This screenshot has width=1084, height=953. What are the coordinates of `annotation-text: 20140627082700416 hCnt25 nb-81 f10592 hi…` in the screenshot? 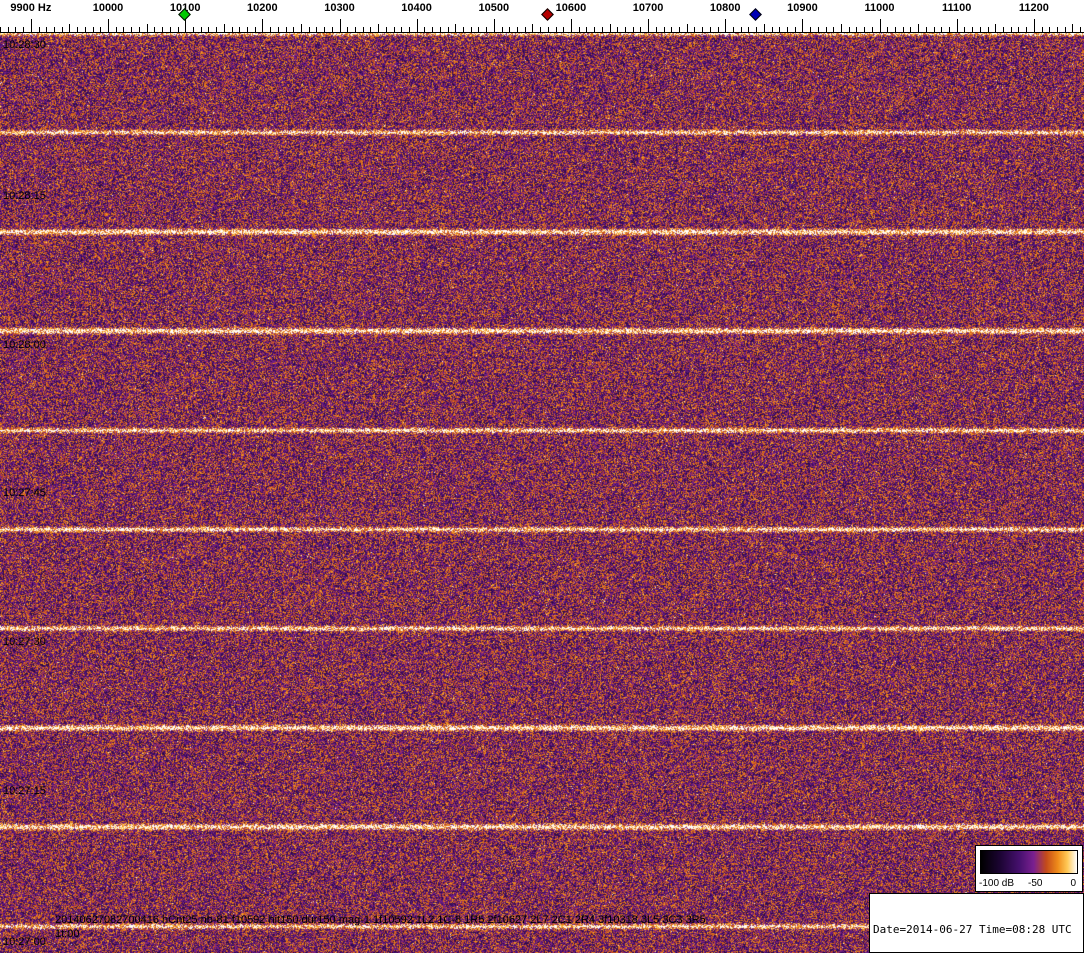 It's located at (380, 920).